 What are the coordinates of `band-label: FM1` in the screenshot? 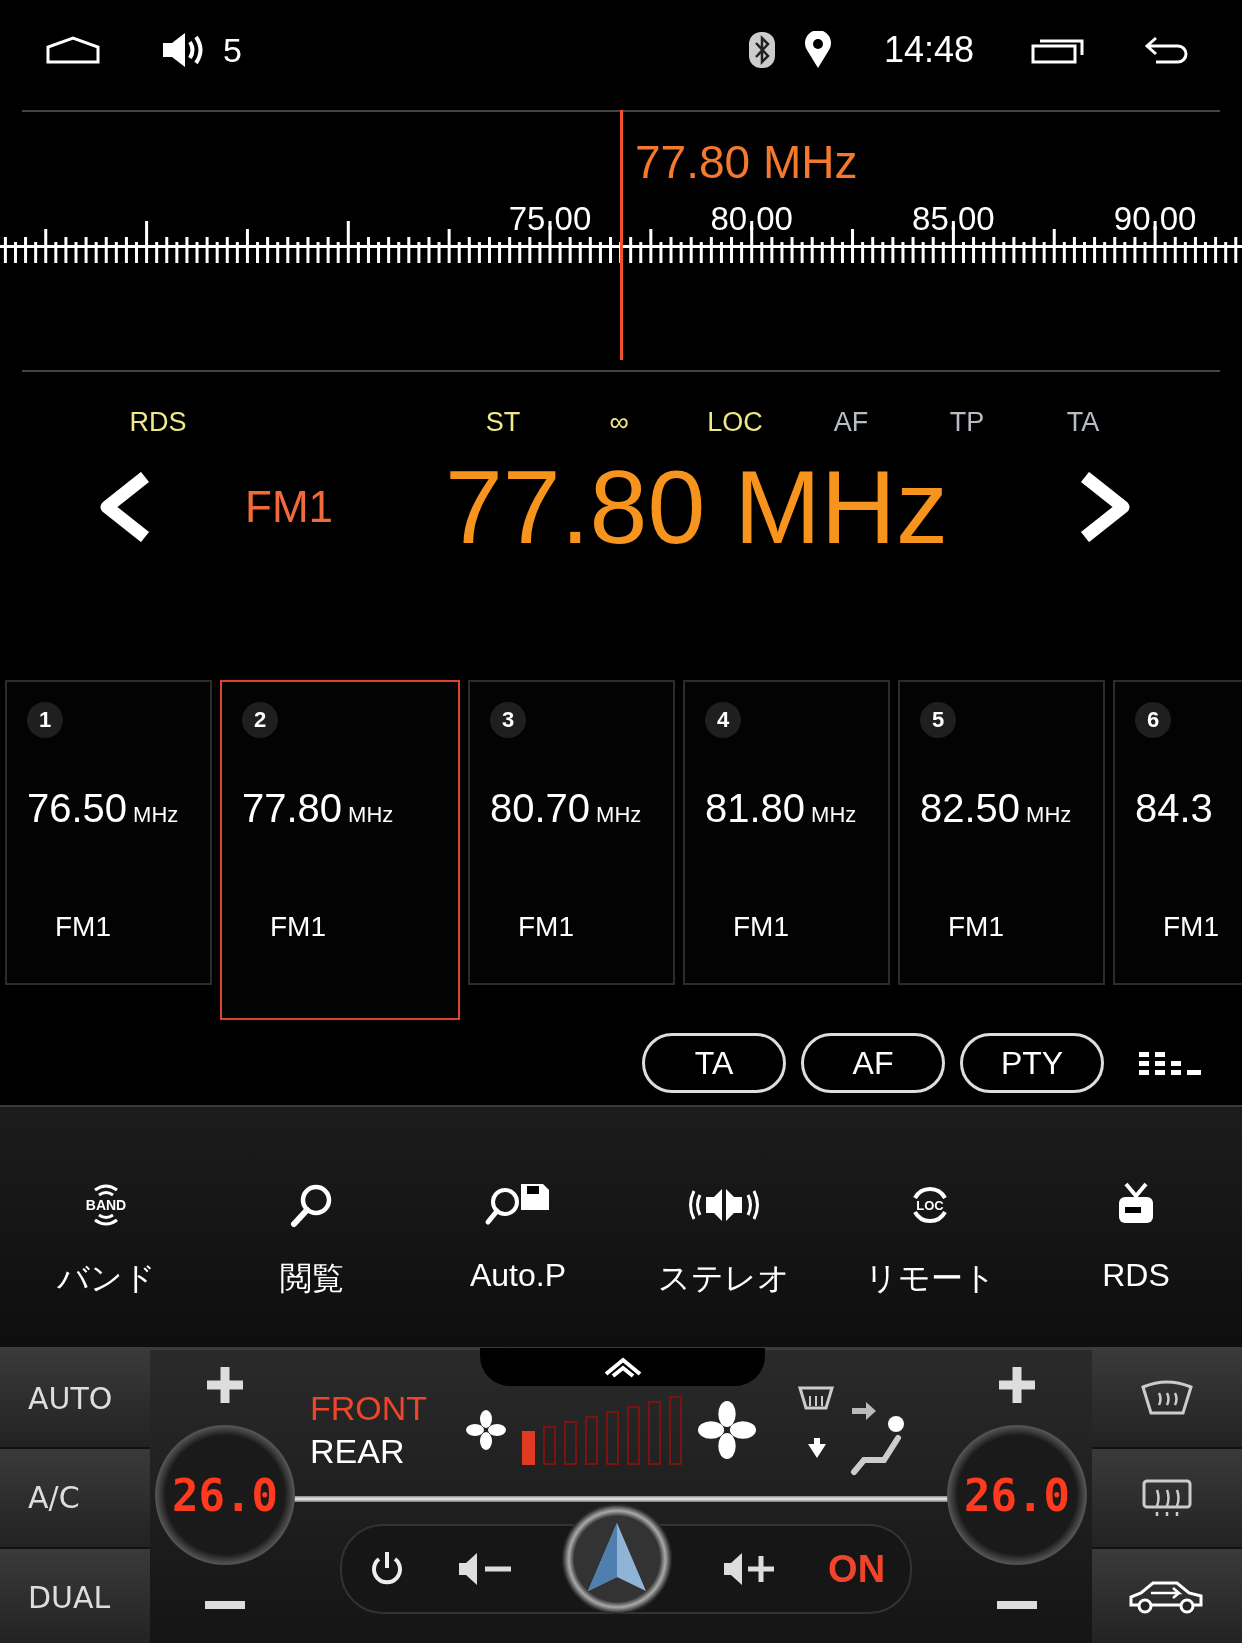 It's located at (289, 507).